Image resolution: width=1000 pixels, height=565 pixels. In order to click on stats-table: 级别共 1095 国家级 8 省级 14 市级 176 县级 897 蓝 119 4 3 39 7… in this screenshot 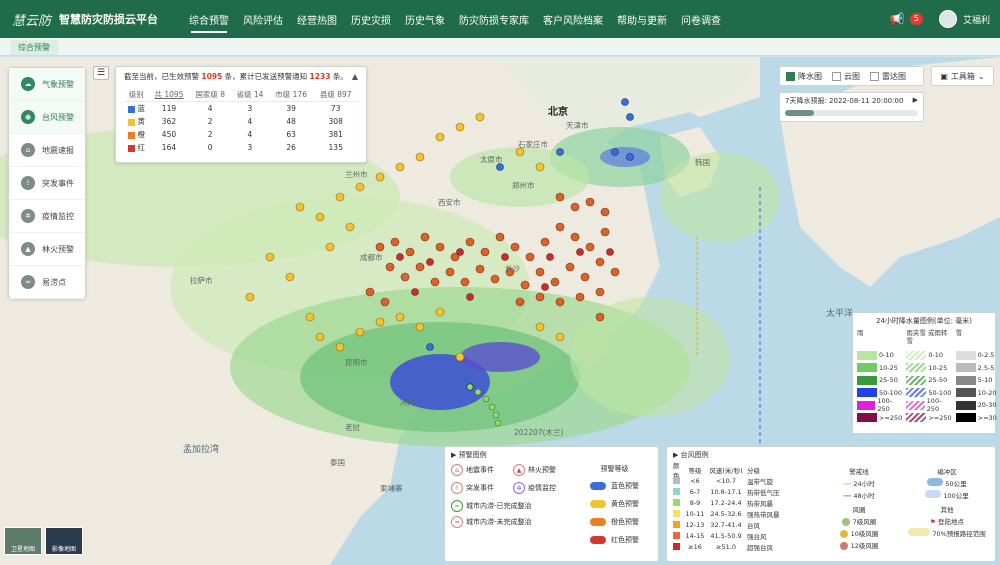, I will do `click(241, 121)`.